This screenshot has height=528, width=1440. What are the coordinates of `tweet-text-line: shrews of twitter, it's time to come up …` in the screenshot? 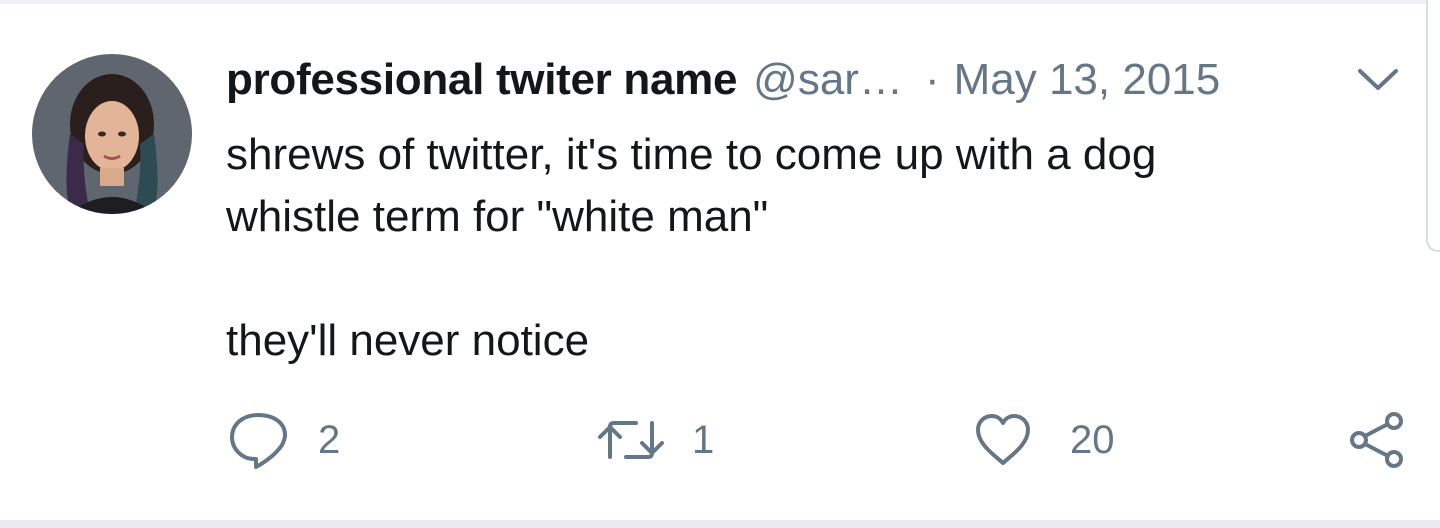 It's located at (691, 154).